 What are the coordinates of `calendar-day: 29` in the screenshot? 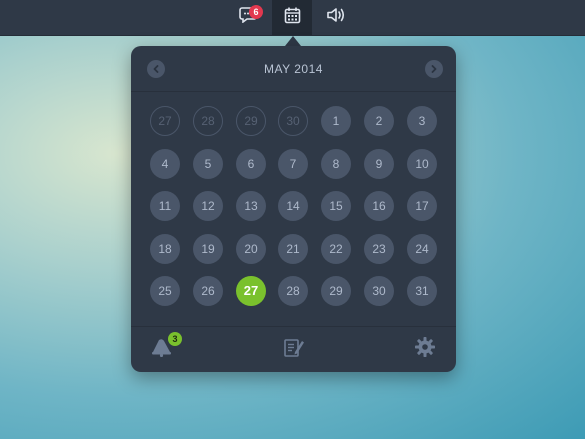 It's located at (336, 291).